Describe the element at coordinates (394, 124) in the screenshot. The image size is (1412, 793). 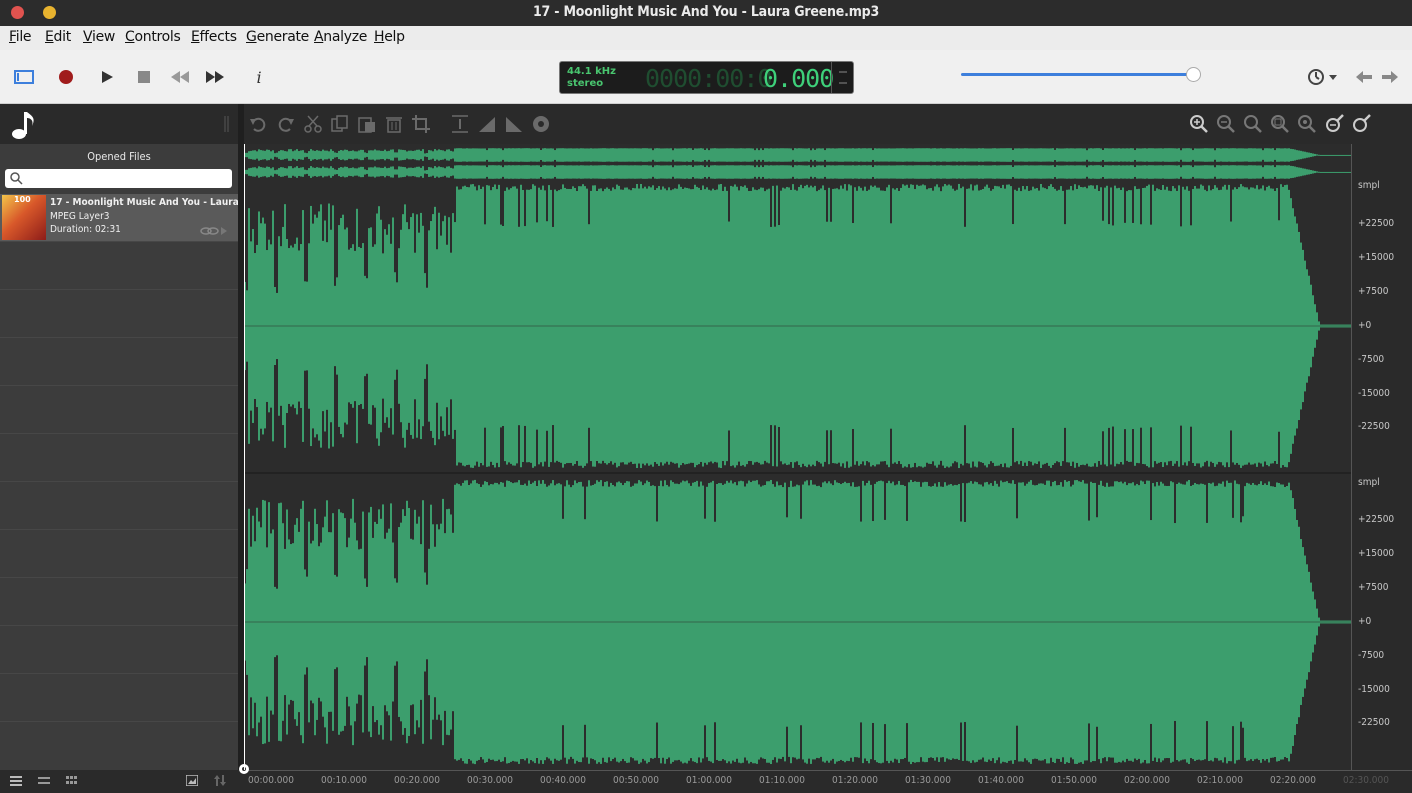
I see `trash-icon` at that location.